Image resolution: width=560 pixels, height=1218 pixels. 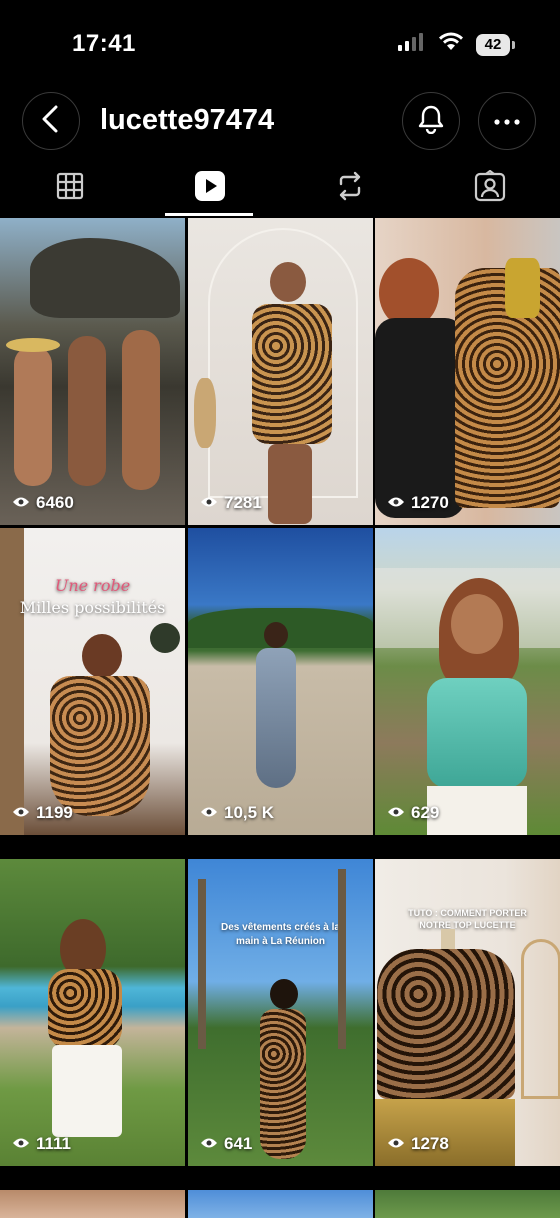 What do you see at coordinates (92, 585) in the screenshot?
I see `reel-overlay-title: Une robe` at bounding box center [92, 585].